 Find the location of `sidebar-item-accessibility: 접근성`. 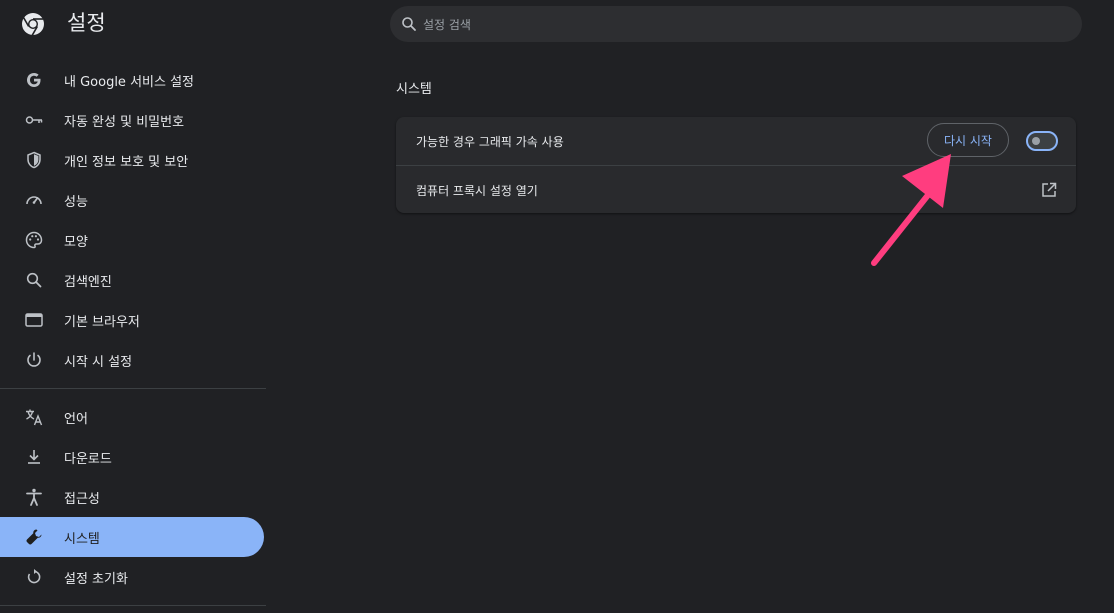

sidebar-item-accessibility: 접근성 is located at coordinates (132, 497).